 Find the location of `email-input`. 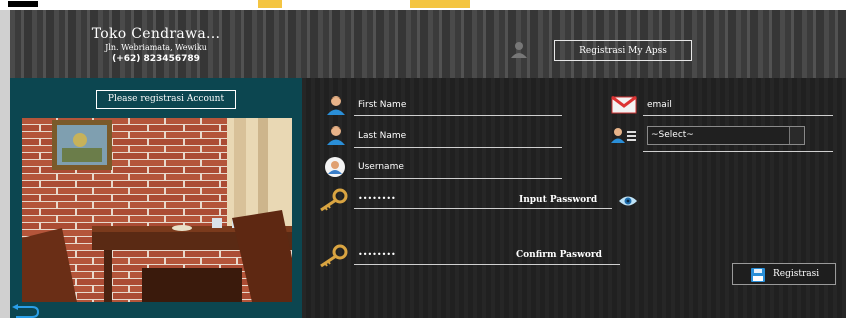

email-input is located at coordinates (738, 115).